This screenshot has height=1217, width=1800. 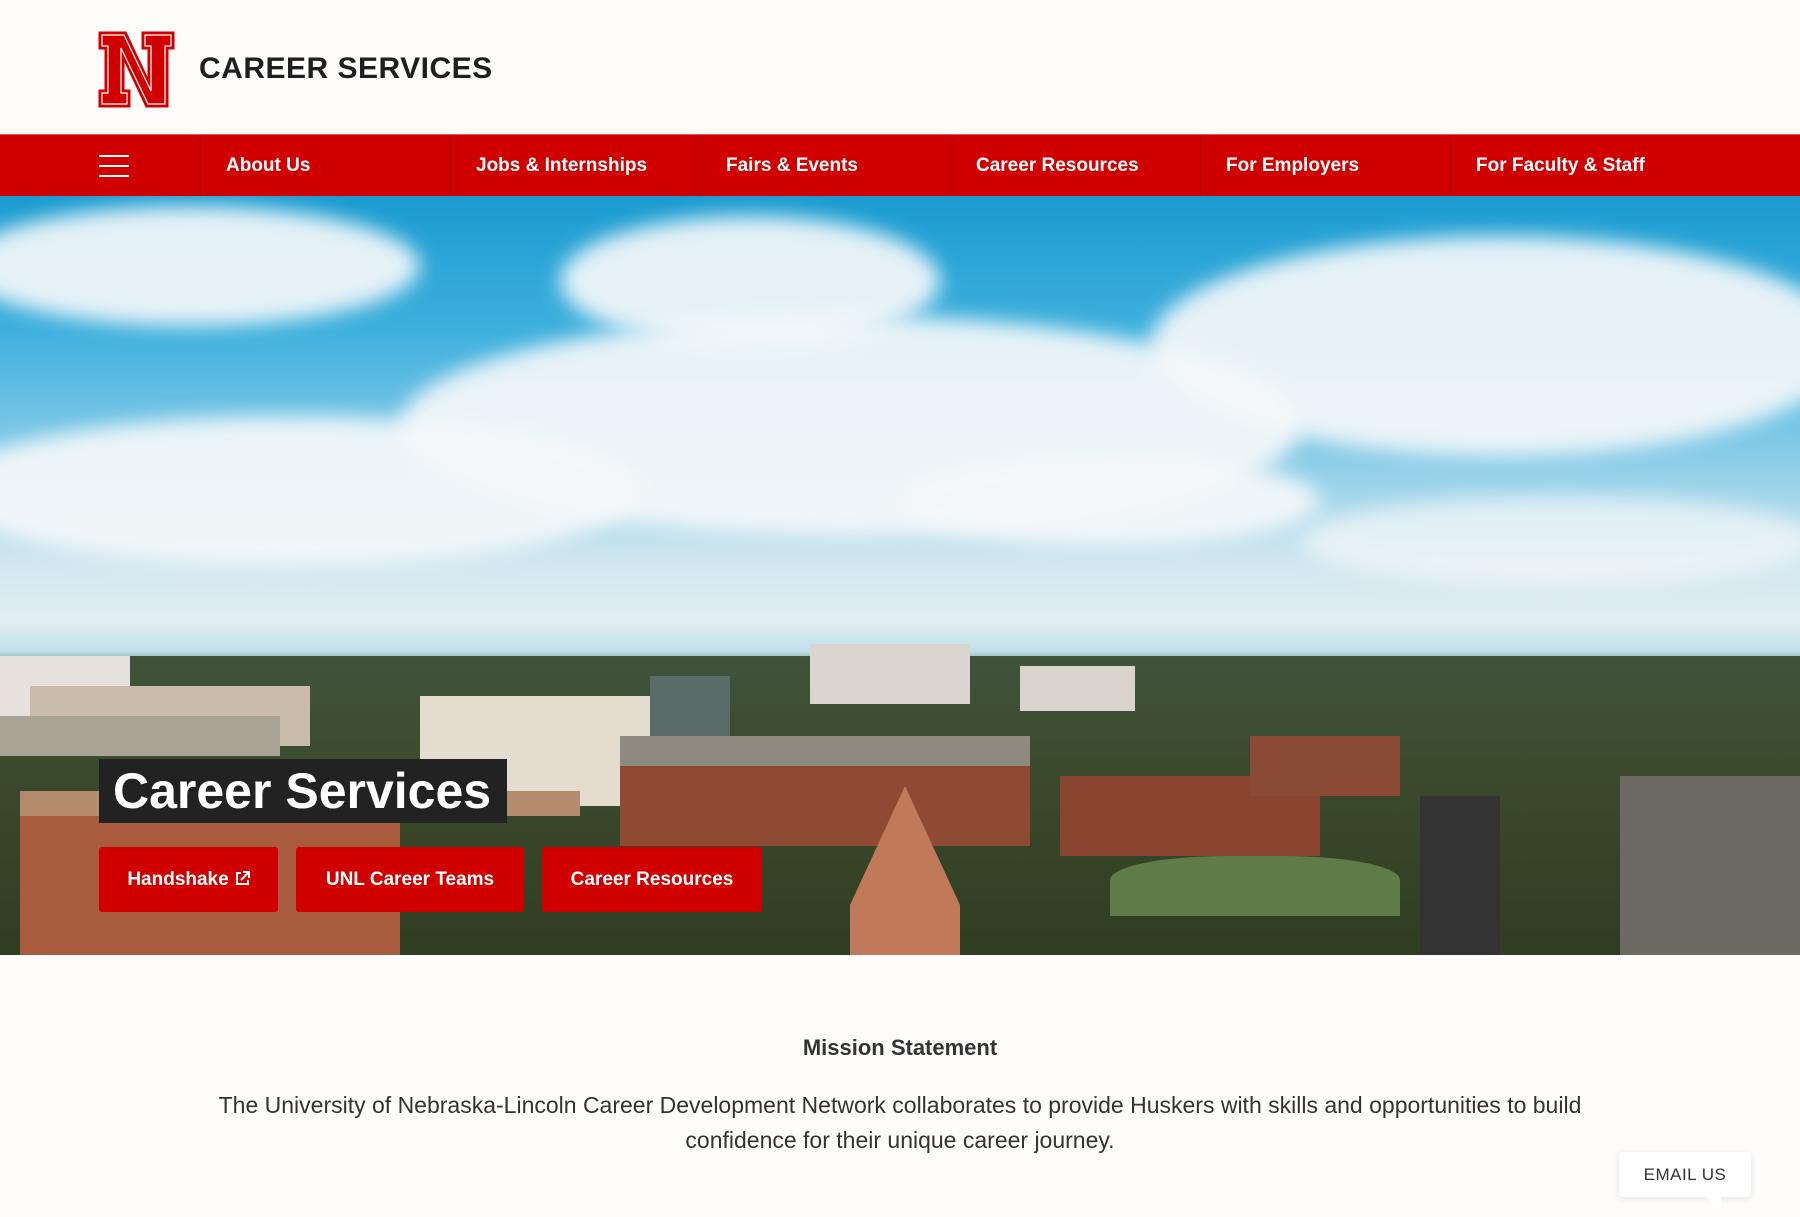 I want to click on hamburger-icon, so click(x=114, y=156).